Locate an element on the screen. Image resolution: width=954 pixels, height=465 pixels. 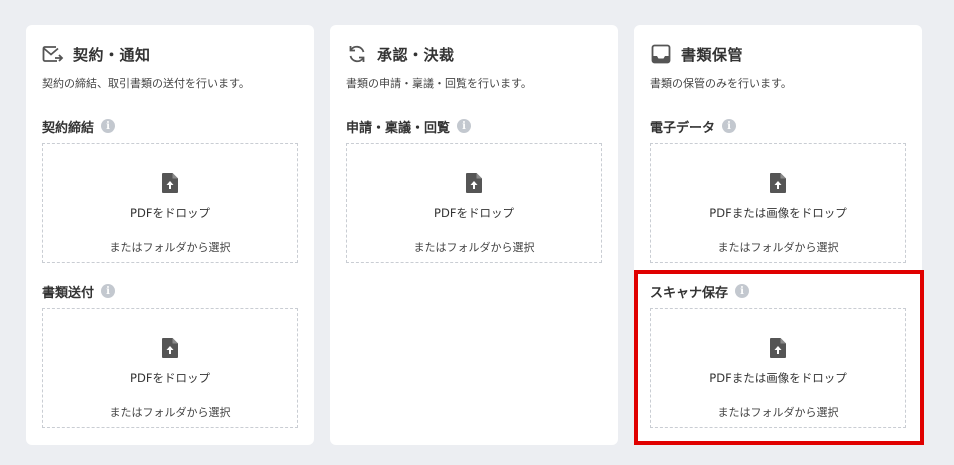
dropzone-contract-signing: PDFをドロップ またはフォルダから選択 is located at coordinates (170, 203).